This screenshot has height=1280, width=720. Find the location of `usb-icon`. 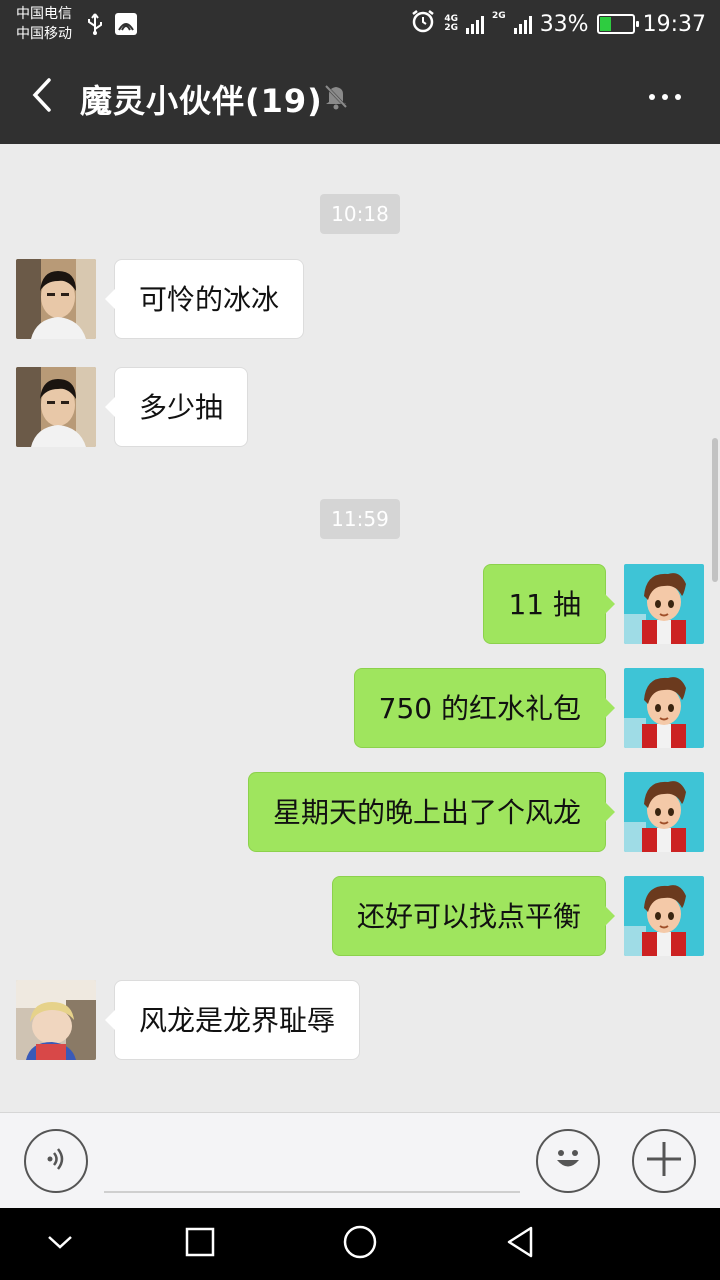

usb-icon is located at coordinates (95, 26).